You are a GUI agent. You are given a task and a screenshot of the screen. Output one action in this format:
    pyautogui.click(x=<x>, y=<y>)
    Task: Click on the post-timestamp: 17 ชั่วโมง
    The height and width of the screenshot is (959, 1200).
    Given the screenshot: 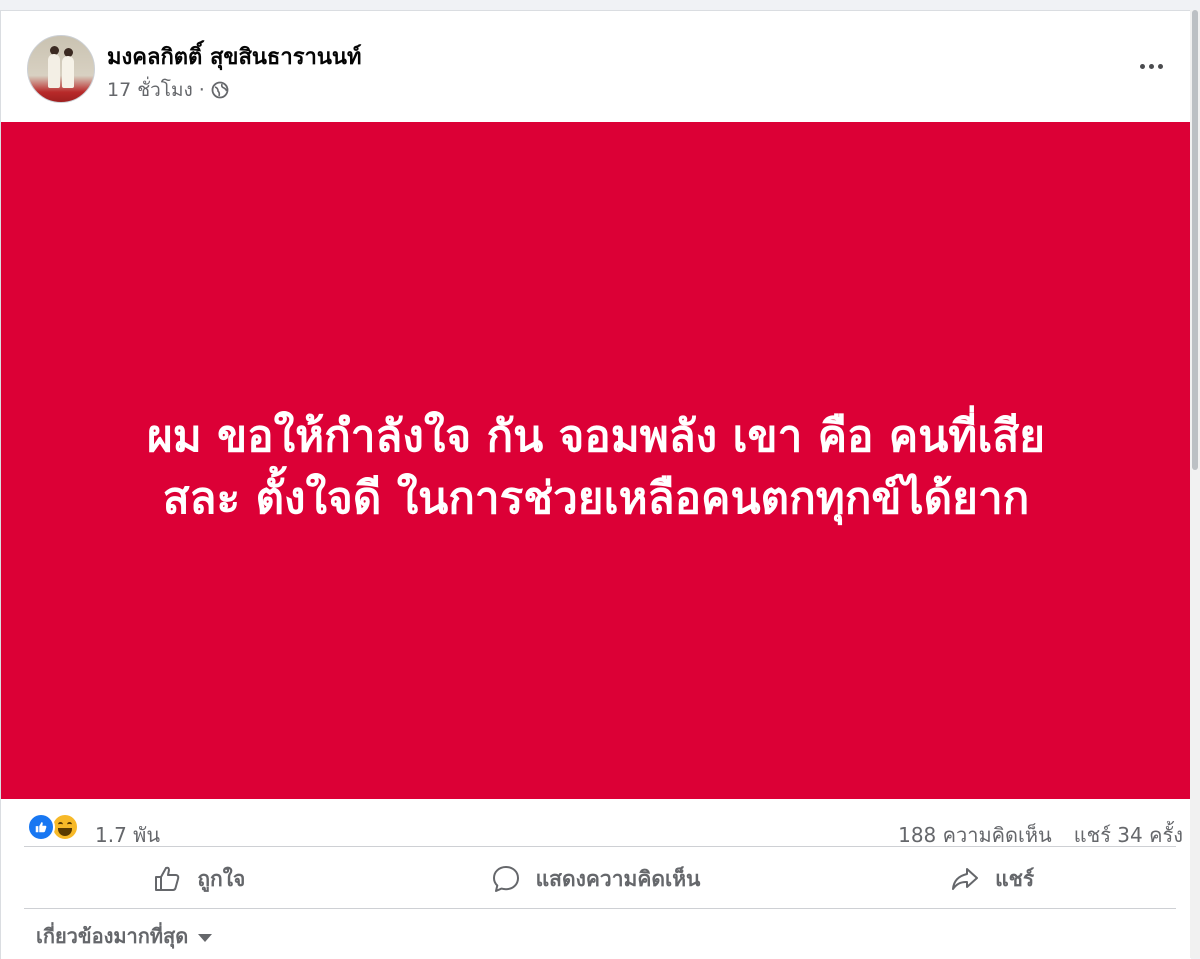 What is the action you would take?
    pyautogui.click(x=150, y=90)
    